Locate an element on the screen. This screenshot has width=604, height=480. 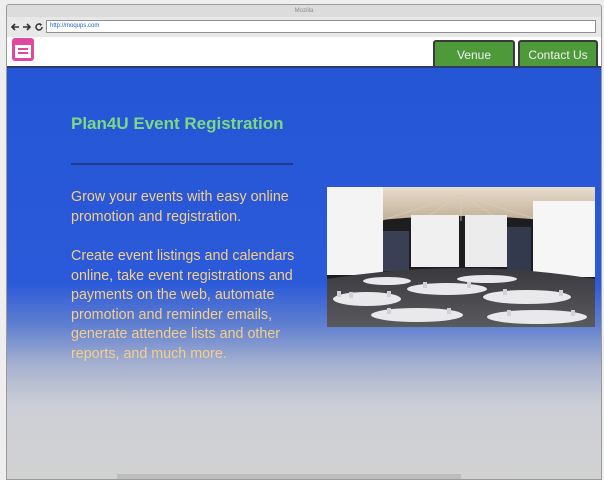
nav-tab-contact-us-label: Contact Us is located at coordinates (558, 55).